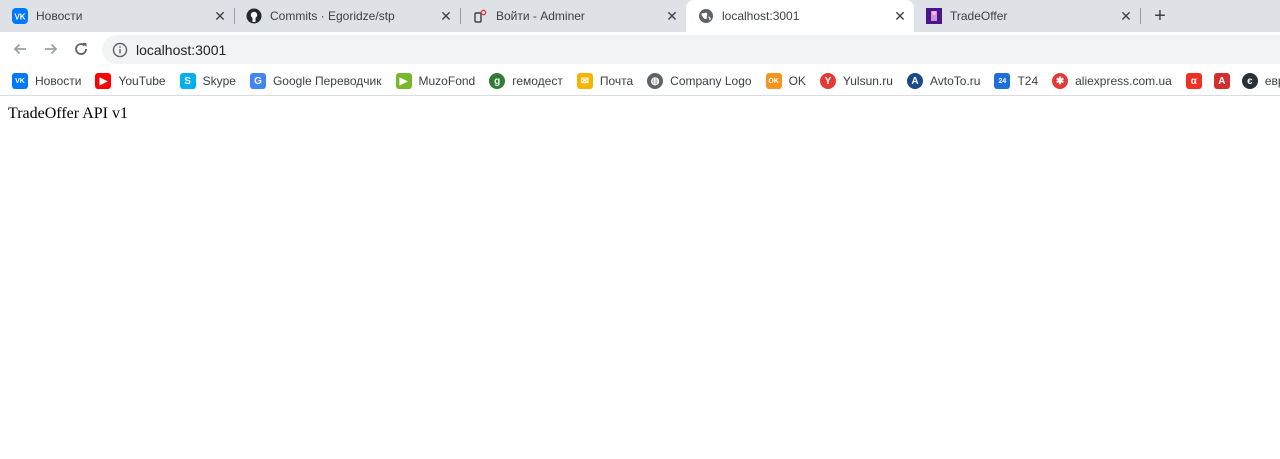 This screenshot has width=1280, height=459. What do you see at coordinates (761, 16) in the screenshot?
I see `tab-title: localhost:3001` at bounding box center [761, 16].